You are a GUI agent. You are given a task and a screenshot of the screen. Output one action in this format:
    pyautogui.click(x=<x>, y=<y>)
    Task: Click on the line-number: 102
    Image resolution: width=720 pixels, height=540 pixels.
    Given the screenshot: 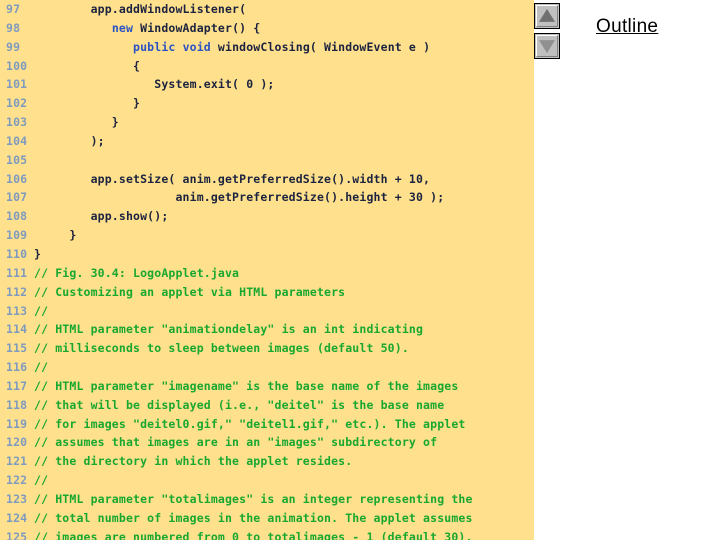 What is the action you would take?
    pyautogui.click(x=17, y=103)
    